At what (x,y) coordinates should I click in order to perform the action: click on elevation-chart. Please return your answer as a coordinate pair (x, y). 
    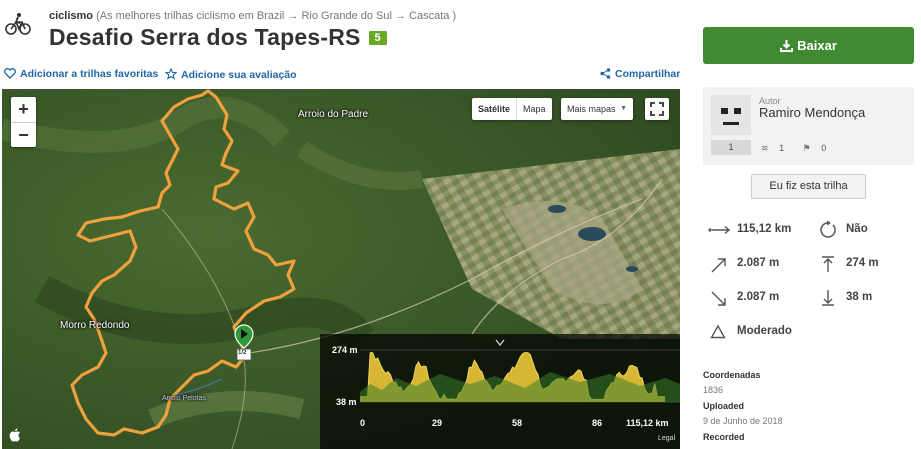
    Looking at the image, I should click on (520, 371).